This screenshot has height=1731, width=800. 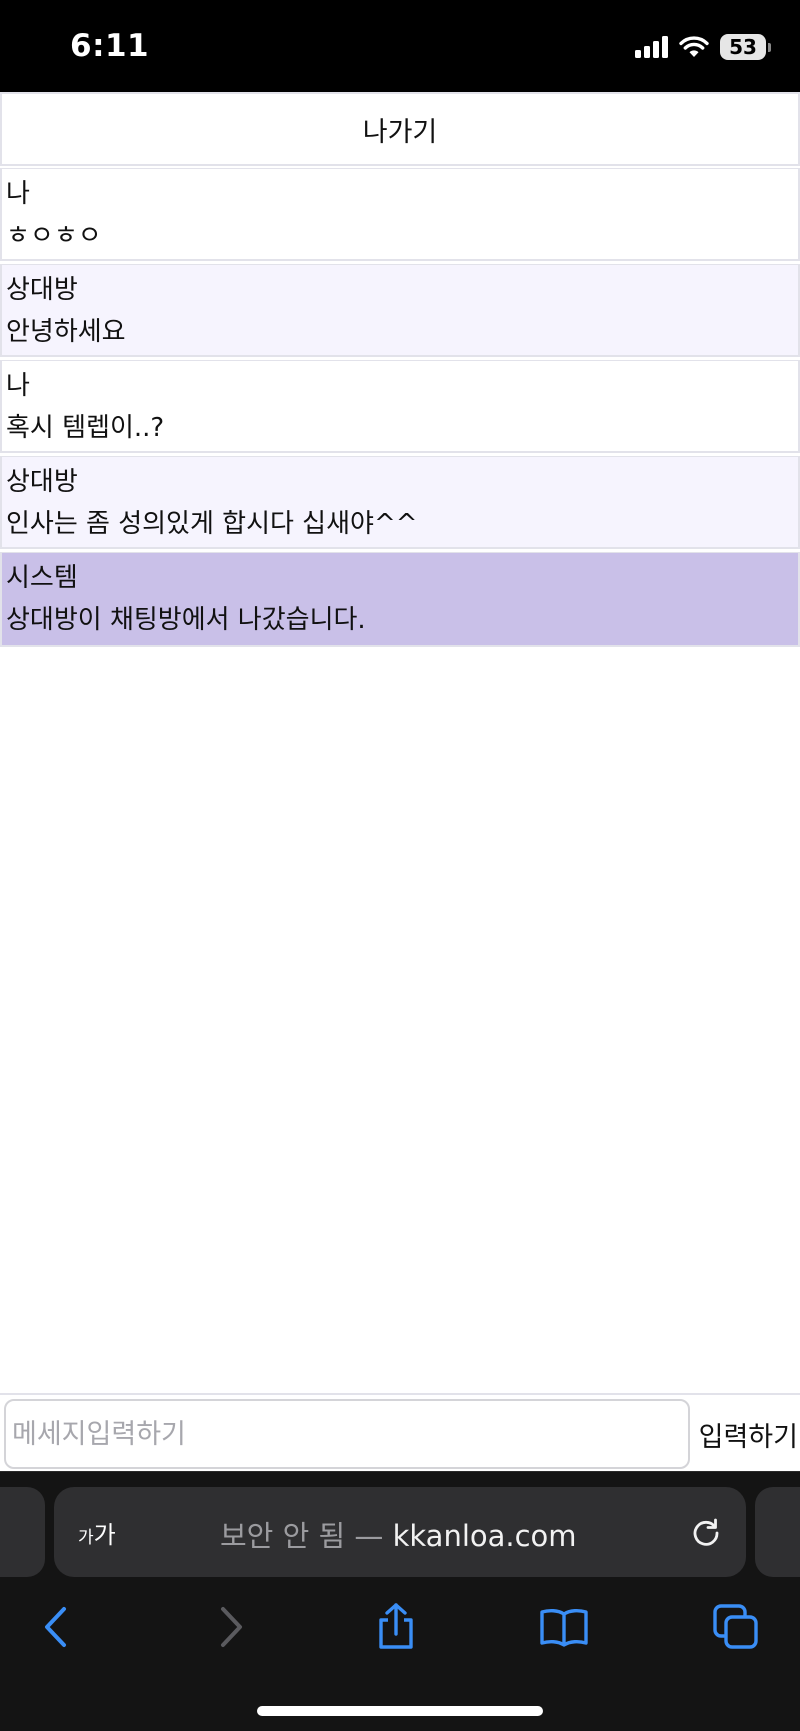 What do you see at coordinates (694, 46) in the screenshot?
I see `wifi-icon` at bounding box center [694, 46].